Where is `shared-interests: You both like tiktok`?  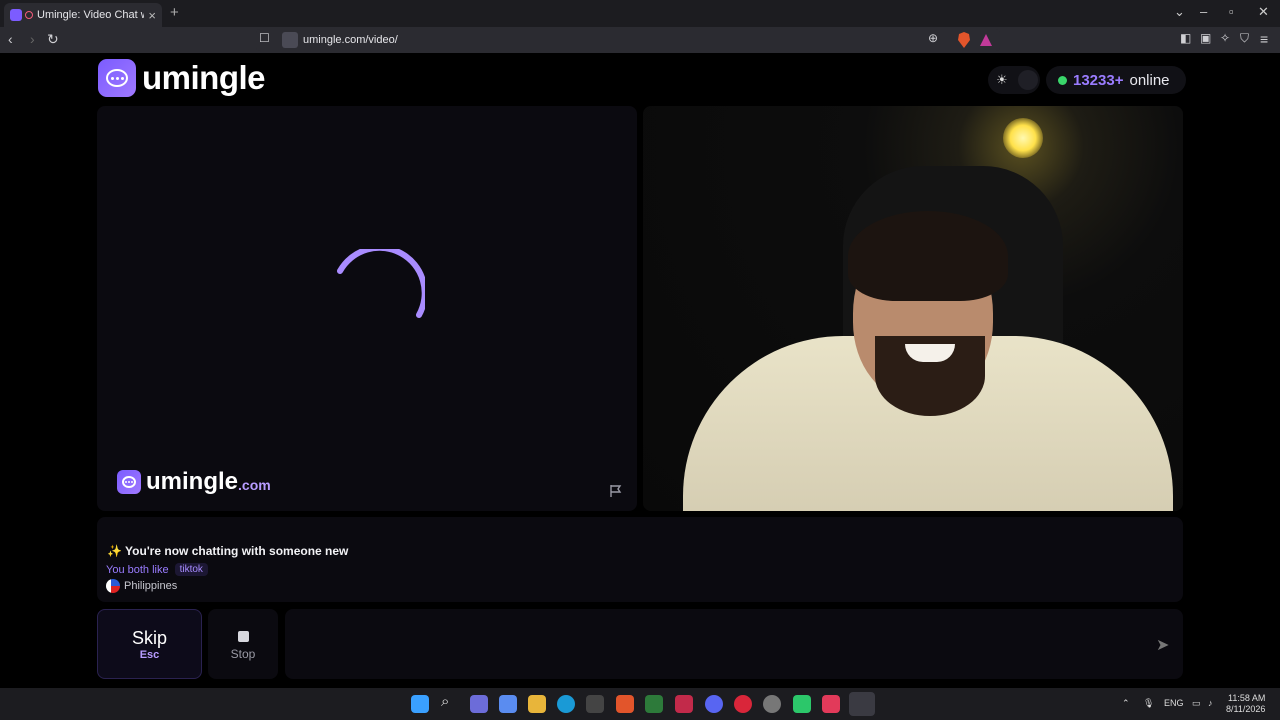 shared-interests: You both like tiktok is located at coordinates (157, 569).